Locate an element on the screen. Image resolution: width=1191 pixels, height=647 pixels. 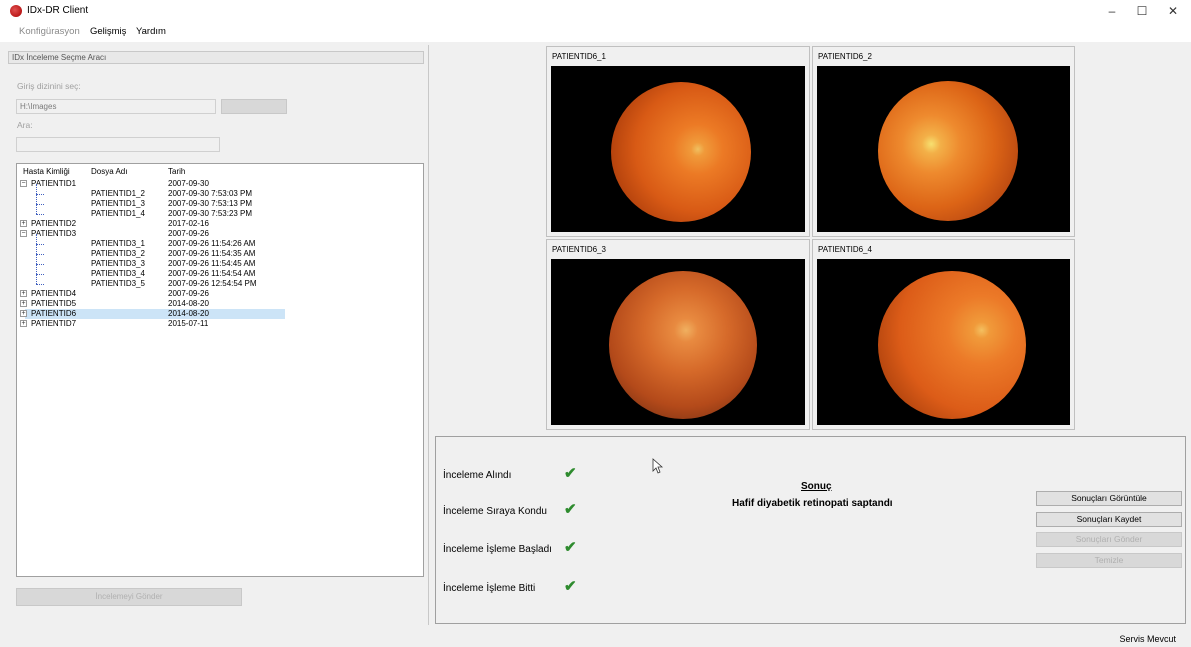
patient-id: PATIENTID5 is located at coordinates (54, 303).